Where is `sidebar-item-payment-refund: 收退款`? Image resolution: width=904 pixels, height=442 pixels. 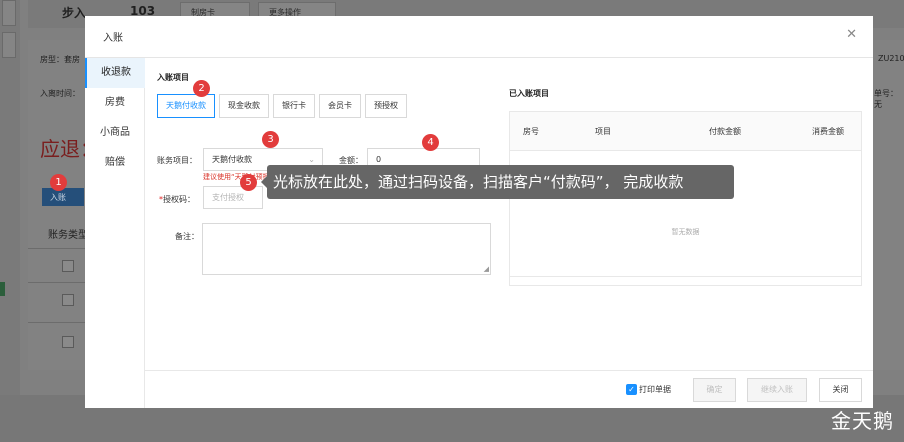
sidebar-item-payment-refund: 收退款 is located at coordinates (115, 73).